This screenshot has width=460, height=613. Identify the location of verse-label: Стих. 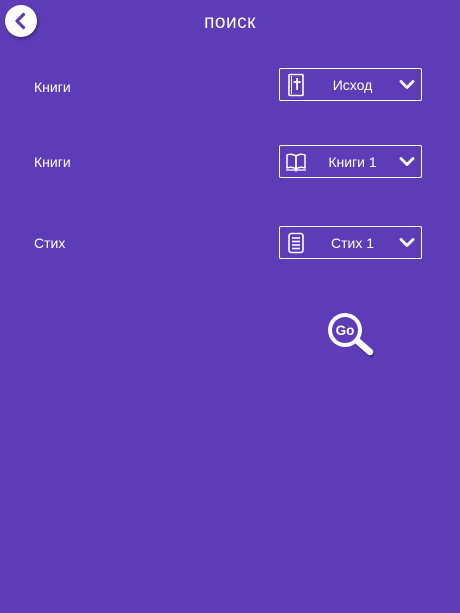
(50, 243).